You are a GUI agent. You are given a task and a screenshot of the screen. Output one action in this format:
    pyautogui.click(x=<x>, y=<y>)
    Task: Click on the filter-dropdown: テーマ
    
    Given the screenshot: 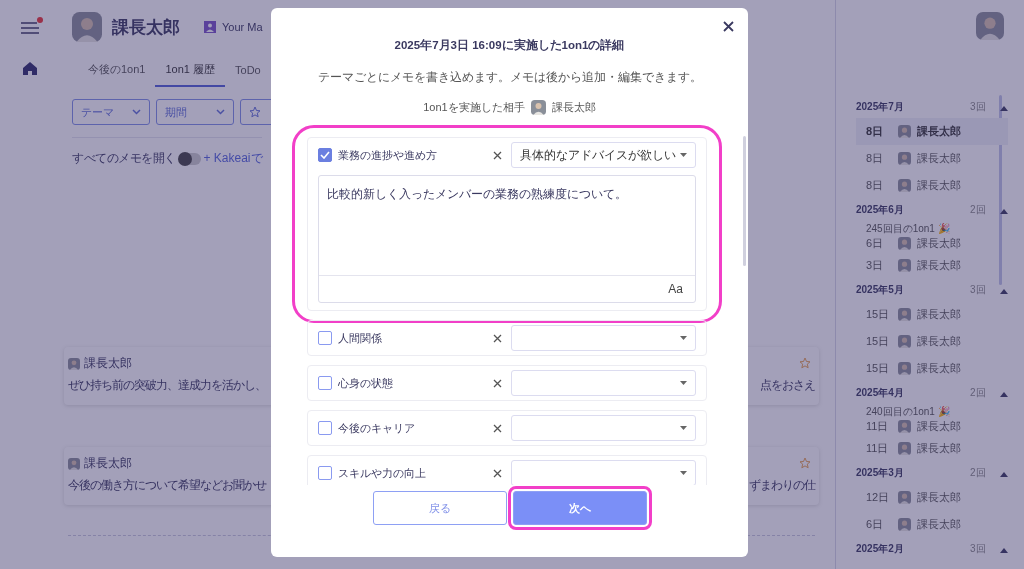 What is the action you would take?
    pyautogui.click(x=111, y=112)
    